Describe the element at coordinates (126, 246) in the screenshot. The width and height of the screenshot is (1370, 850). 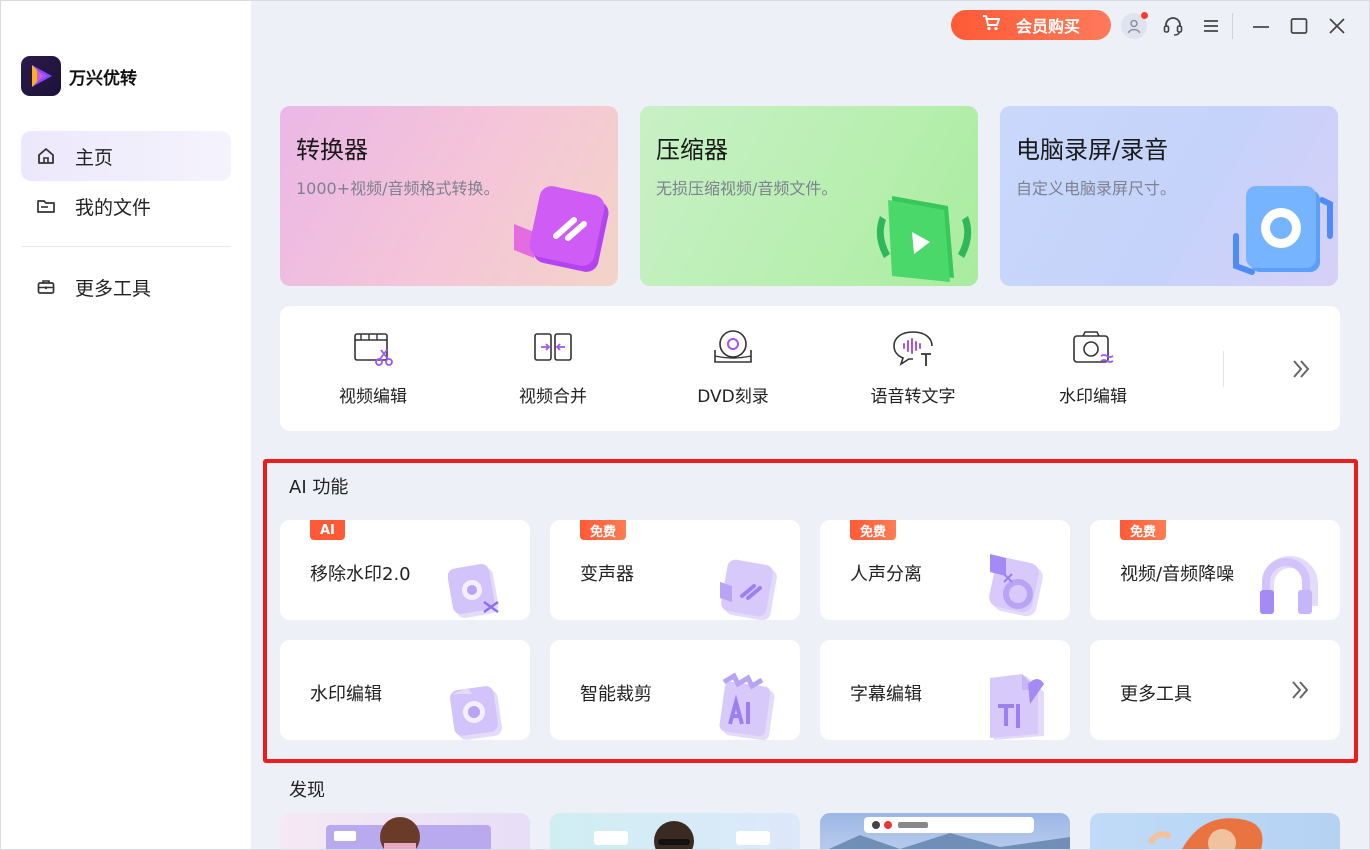
I see `sidebar-divider` at that location.